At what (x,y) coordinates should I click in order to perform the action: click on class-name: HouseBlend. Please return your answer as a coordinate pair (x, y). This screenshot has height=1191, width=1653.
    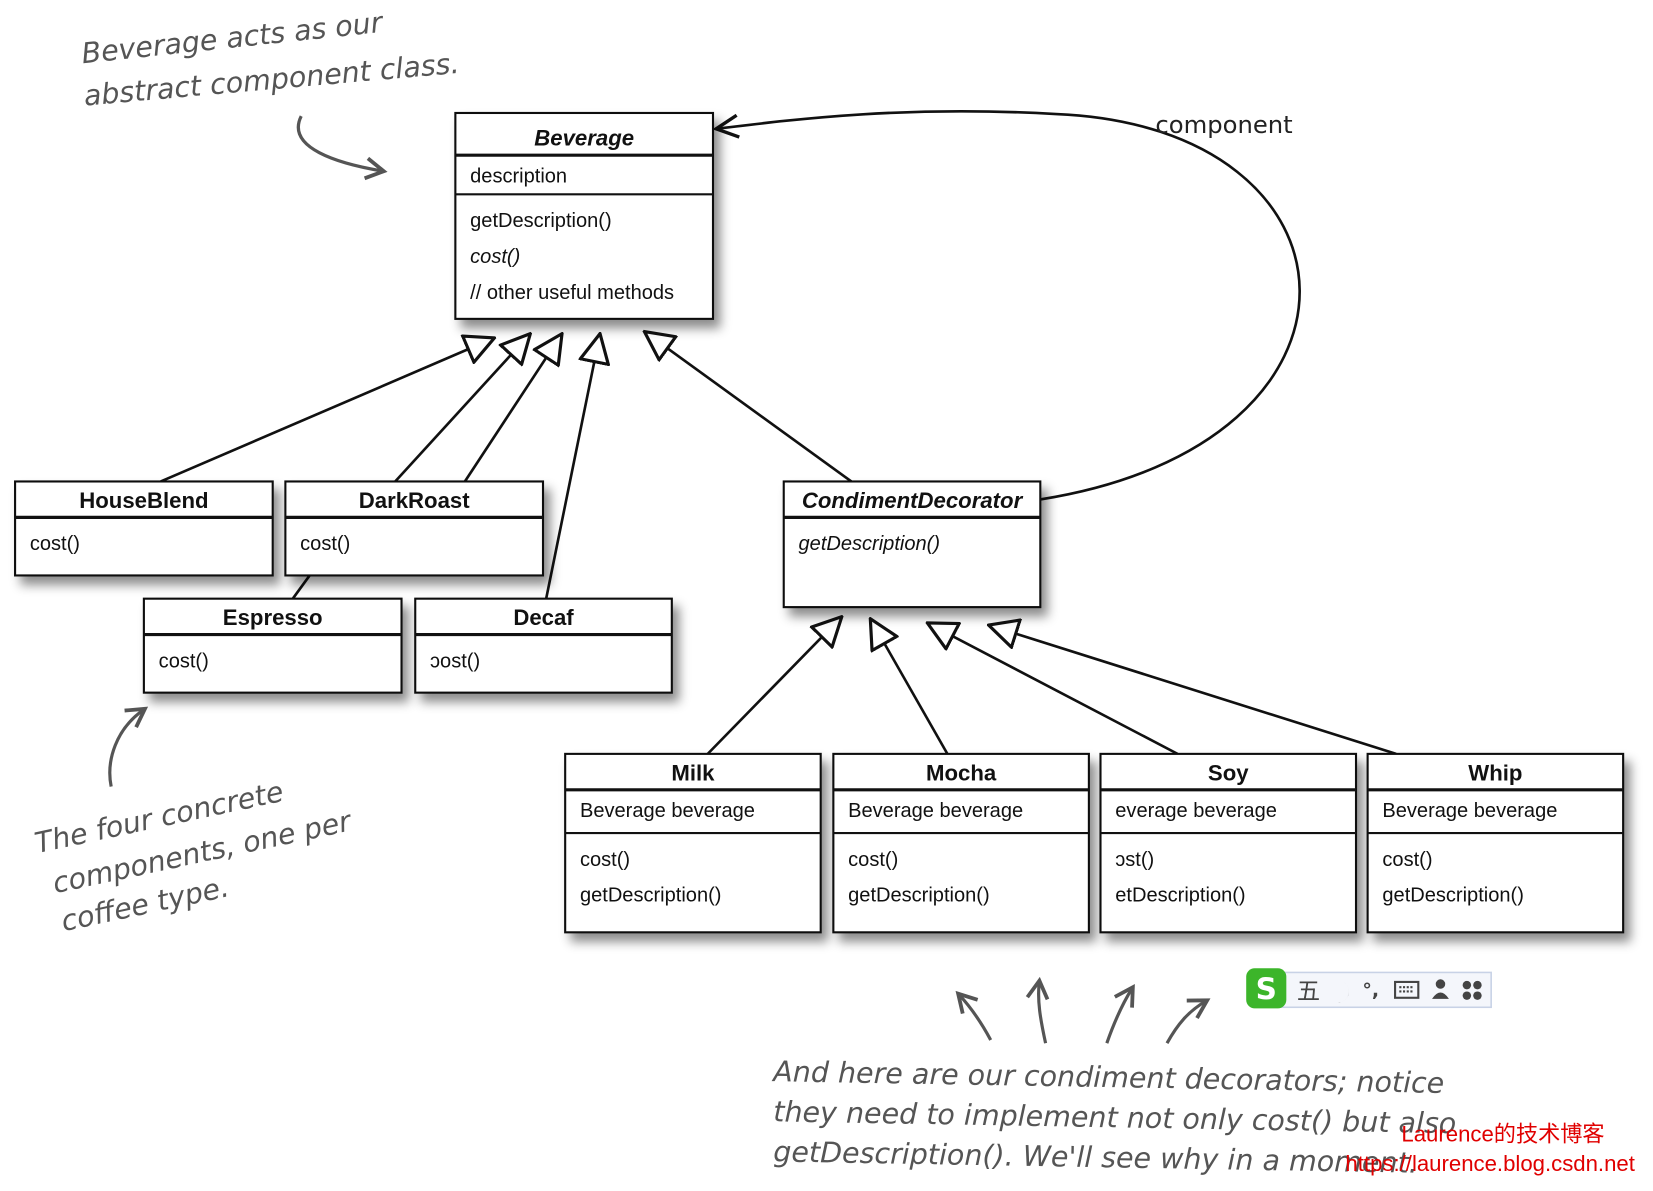
    Looking at the image, I should click on (143, 500).